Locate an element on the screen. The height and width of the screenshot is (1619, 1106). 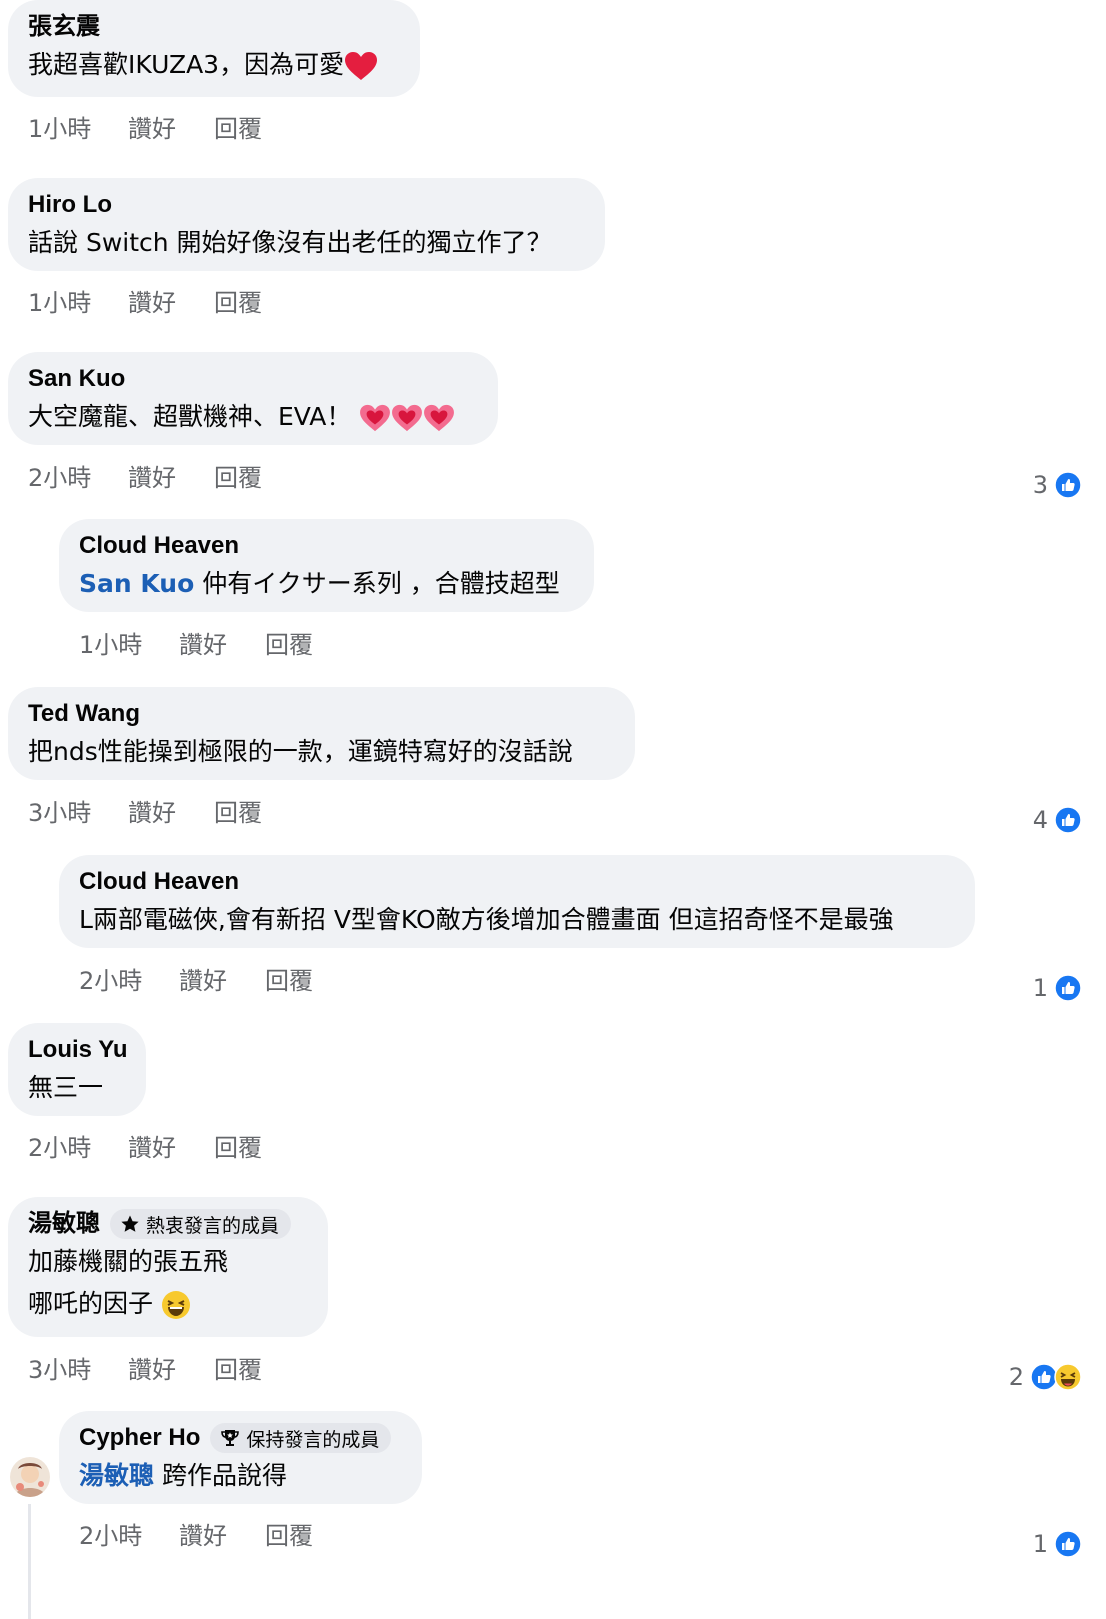
laughing-emoji is located at coordinates (175, 1305).